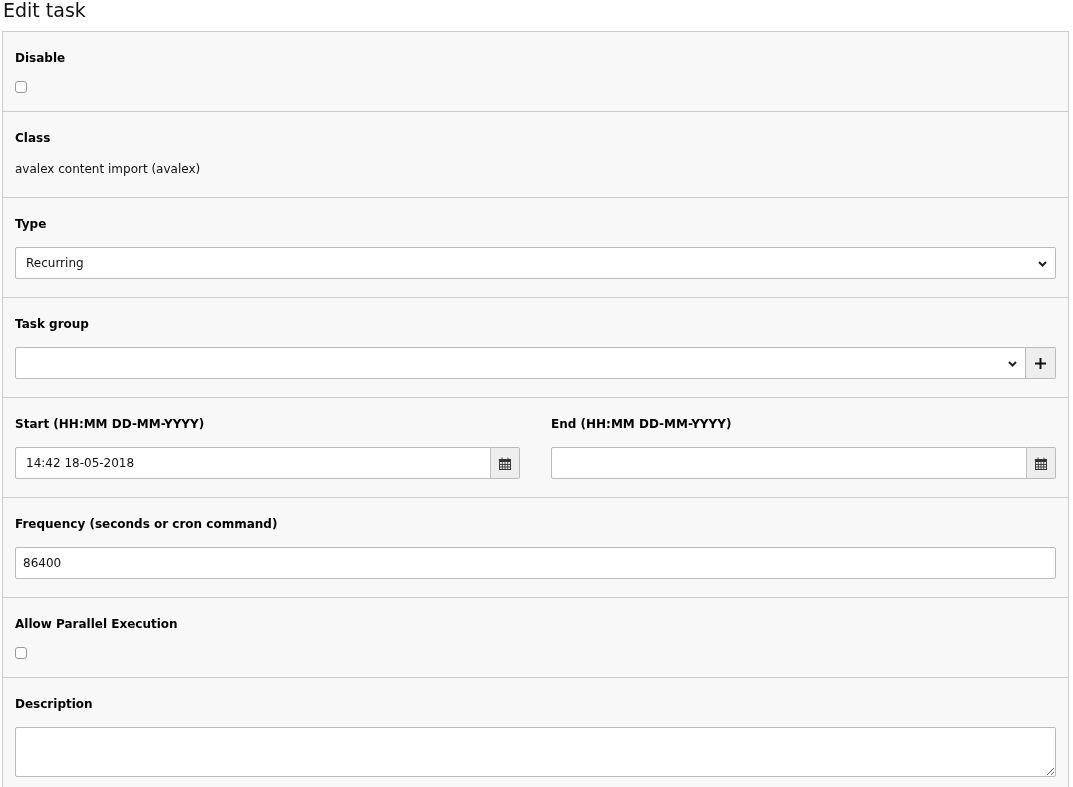  I want to click on field-label: Frequency (seconds or cron command), so click(147, 524).